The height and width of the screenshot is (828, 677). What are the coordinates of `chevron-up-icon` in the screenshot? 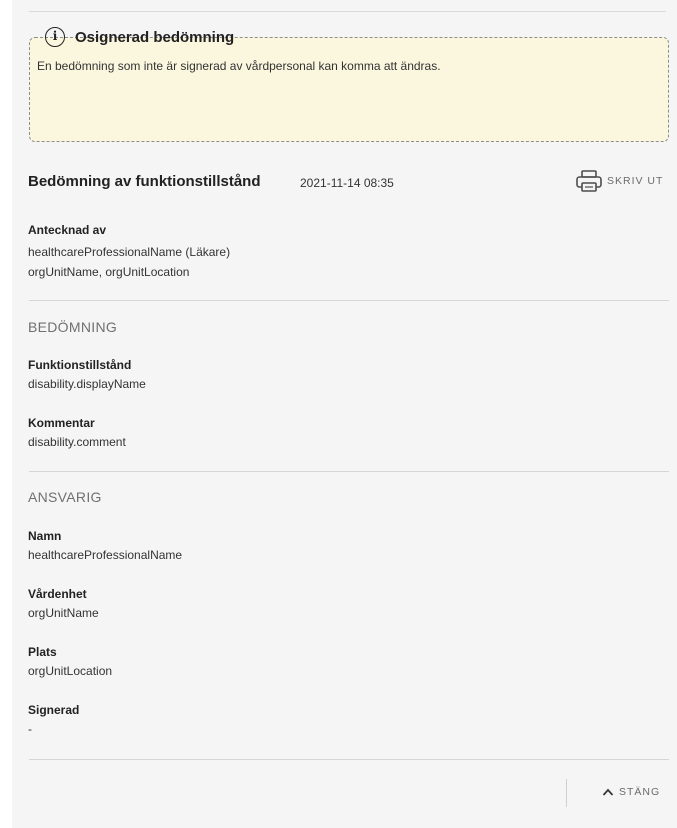 It's located at (608, 792).